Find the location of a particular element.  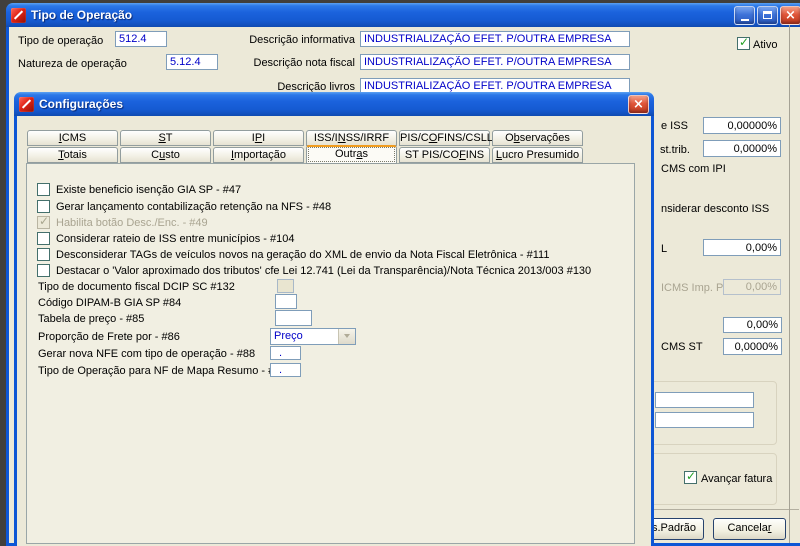

frete-select-value: Preço is located at coordinates (288, 336).